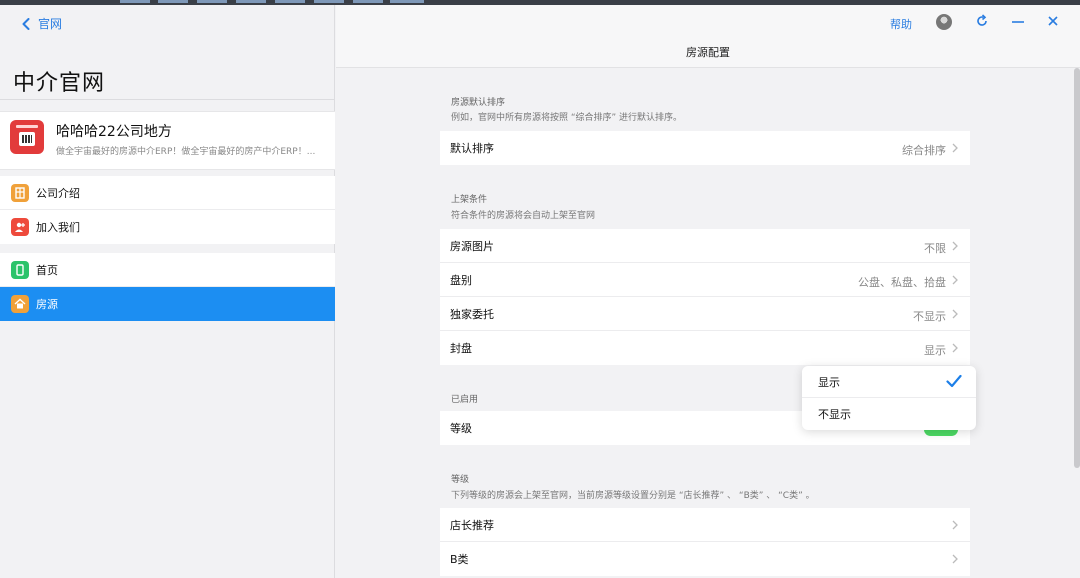 The height and width of the screenshot is (578, 1080). I want to click on scrollbar, so click(1077, 268).